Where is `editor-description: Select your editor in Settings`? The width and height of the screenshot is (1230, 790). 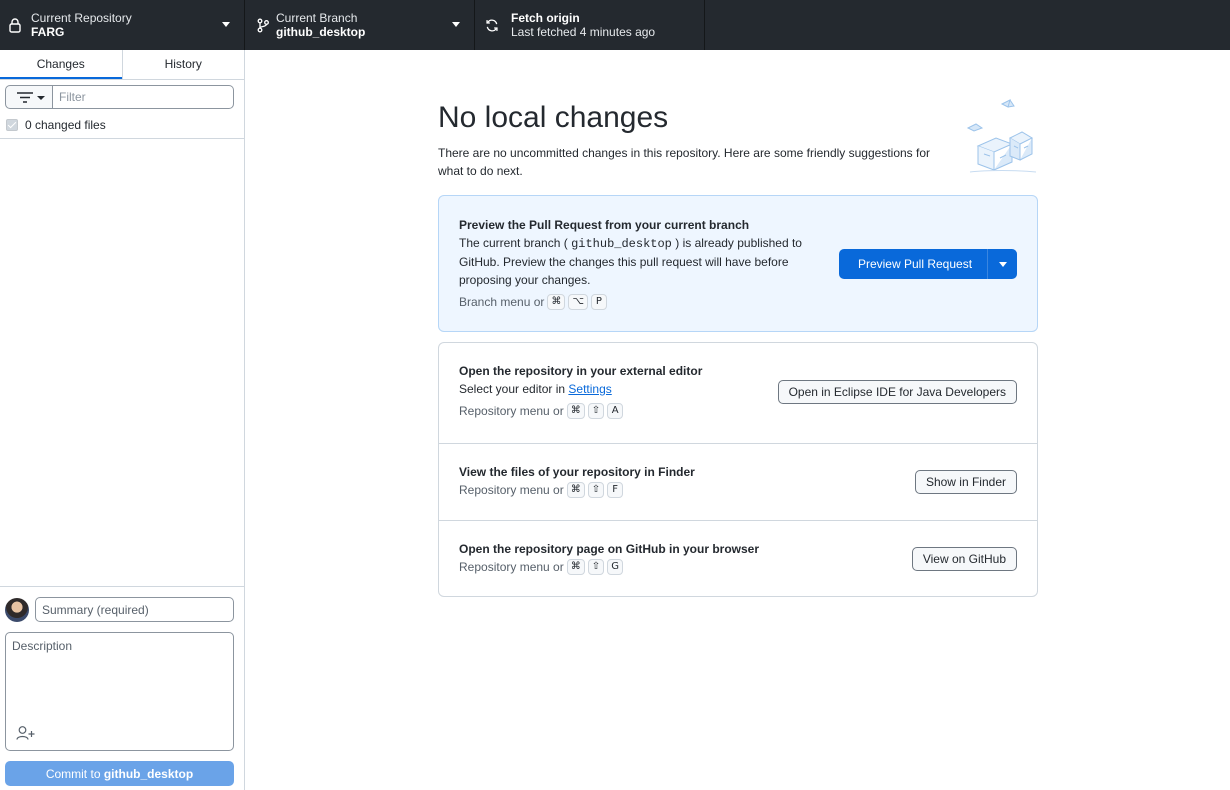 editor-description: Select your editor in Settings is located at coordinates (580, 389).